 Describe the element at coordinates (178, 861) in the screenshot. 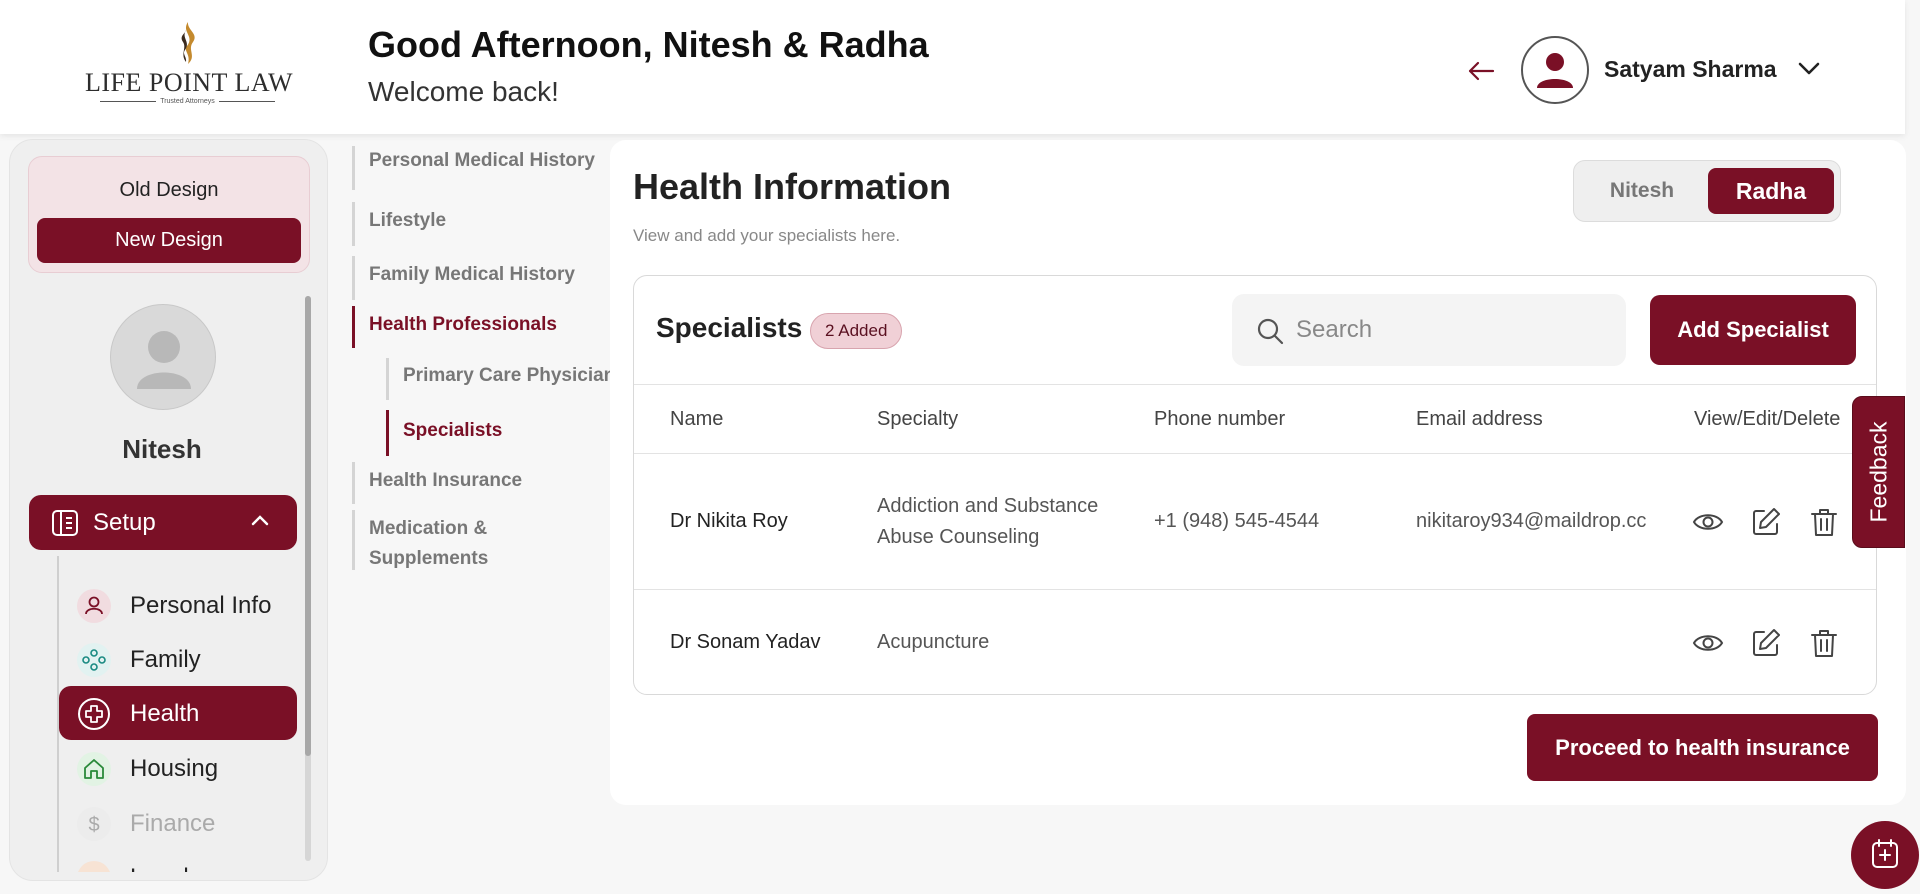

I see `sidebar-item-legal: Legal` at that location.